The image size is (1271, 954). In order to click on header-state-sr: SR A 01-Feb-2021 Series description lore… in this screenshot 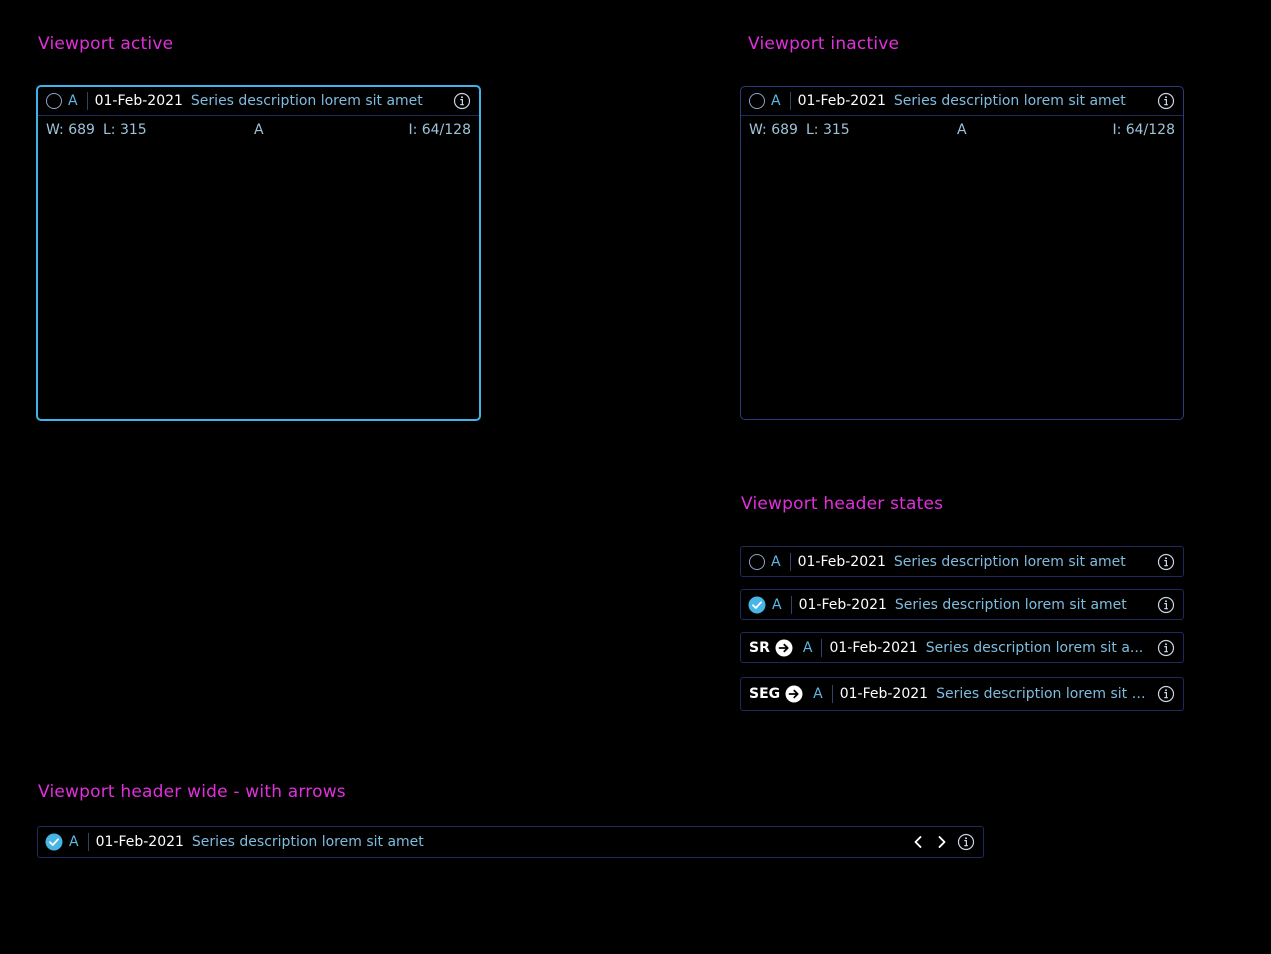, I will do `click(962, 647)`.